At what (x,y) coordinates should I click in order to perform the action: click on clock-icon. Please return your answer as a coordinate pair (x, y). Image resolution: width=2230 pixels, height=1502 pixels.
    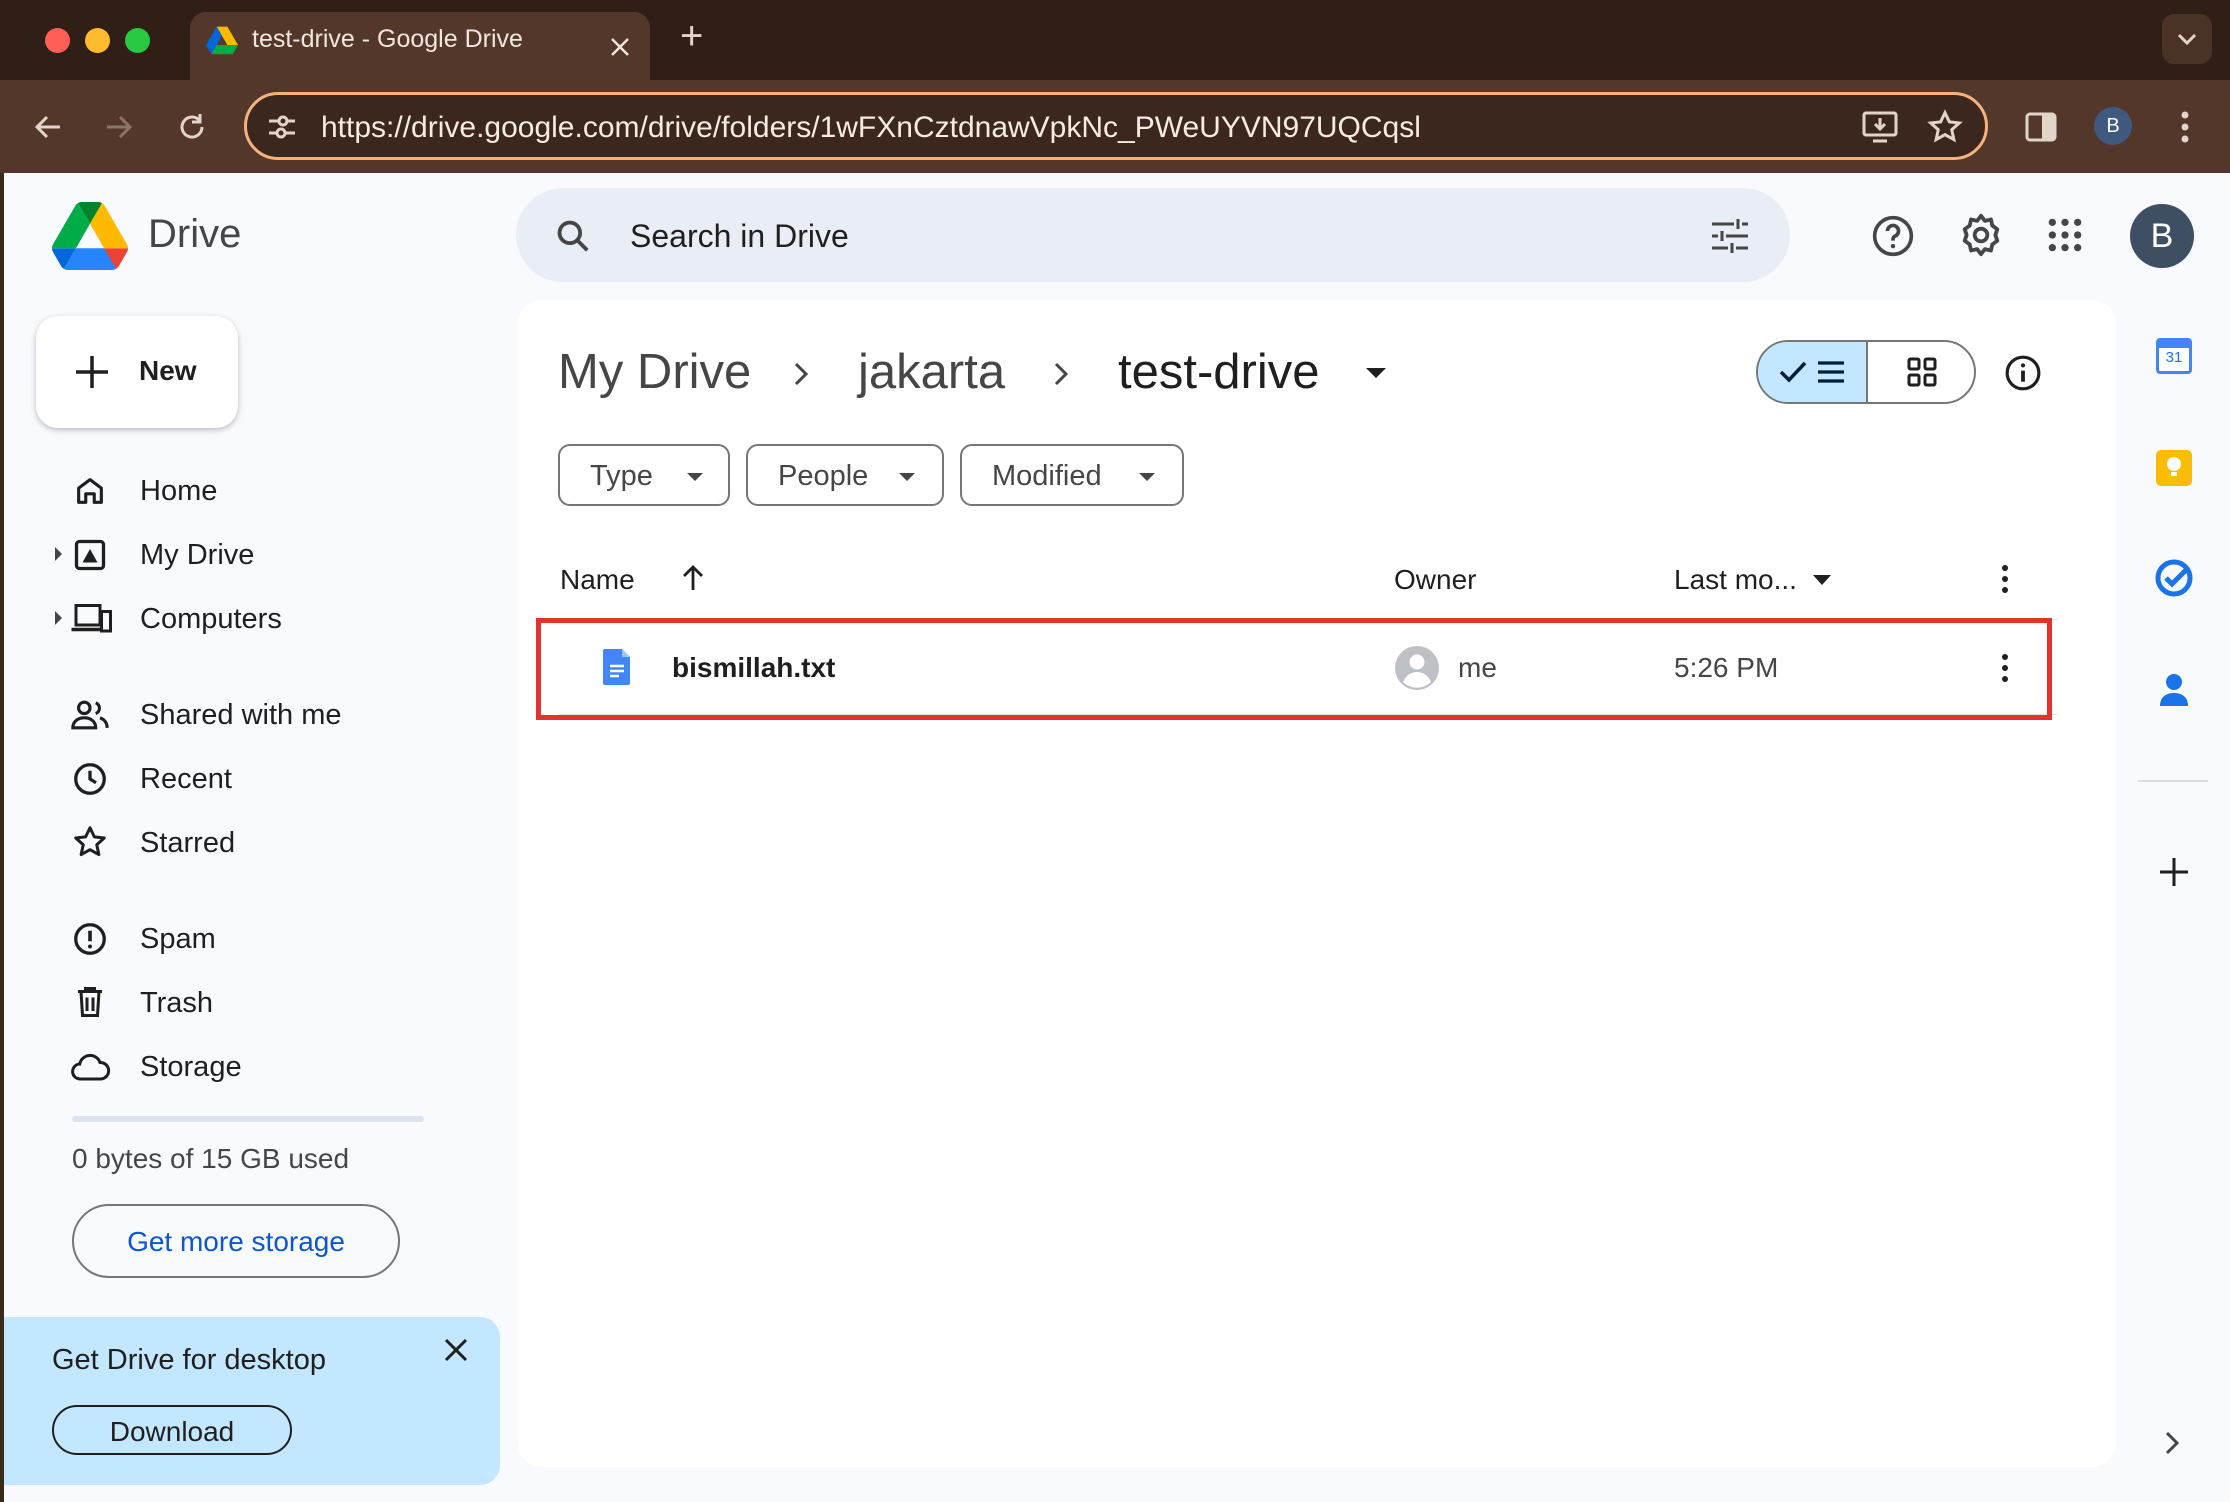
    Looking at the image, I should click on (90, 779).